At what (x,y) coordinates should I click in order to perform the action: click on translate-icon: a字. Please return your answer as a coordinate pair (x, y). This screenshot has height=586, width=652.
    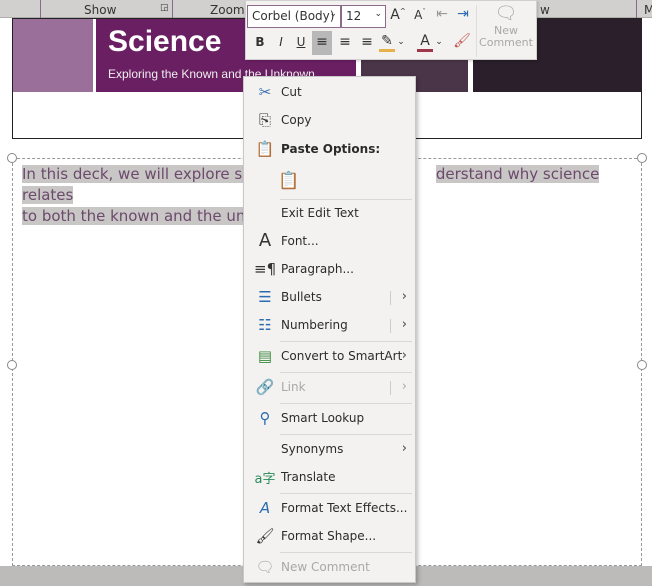
    Looking at the image, I should click on (265, 479).